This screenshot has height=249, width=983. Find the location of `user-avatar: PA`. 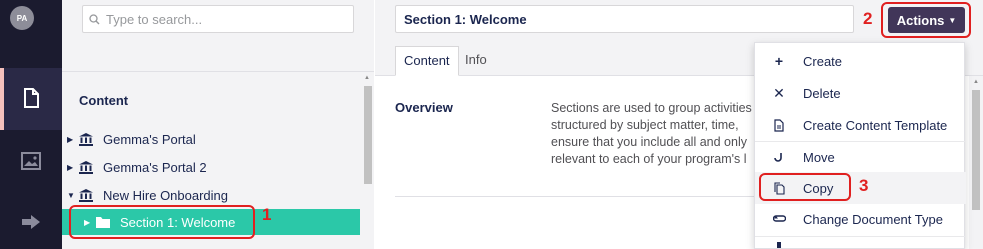

user-avatar: PA is located at coordinates (22, 18).